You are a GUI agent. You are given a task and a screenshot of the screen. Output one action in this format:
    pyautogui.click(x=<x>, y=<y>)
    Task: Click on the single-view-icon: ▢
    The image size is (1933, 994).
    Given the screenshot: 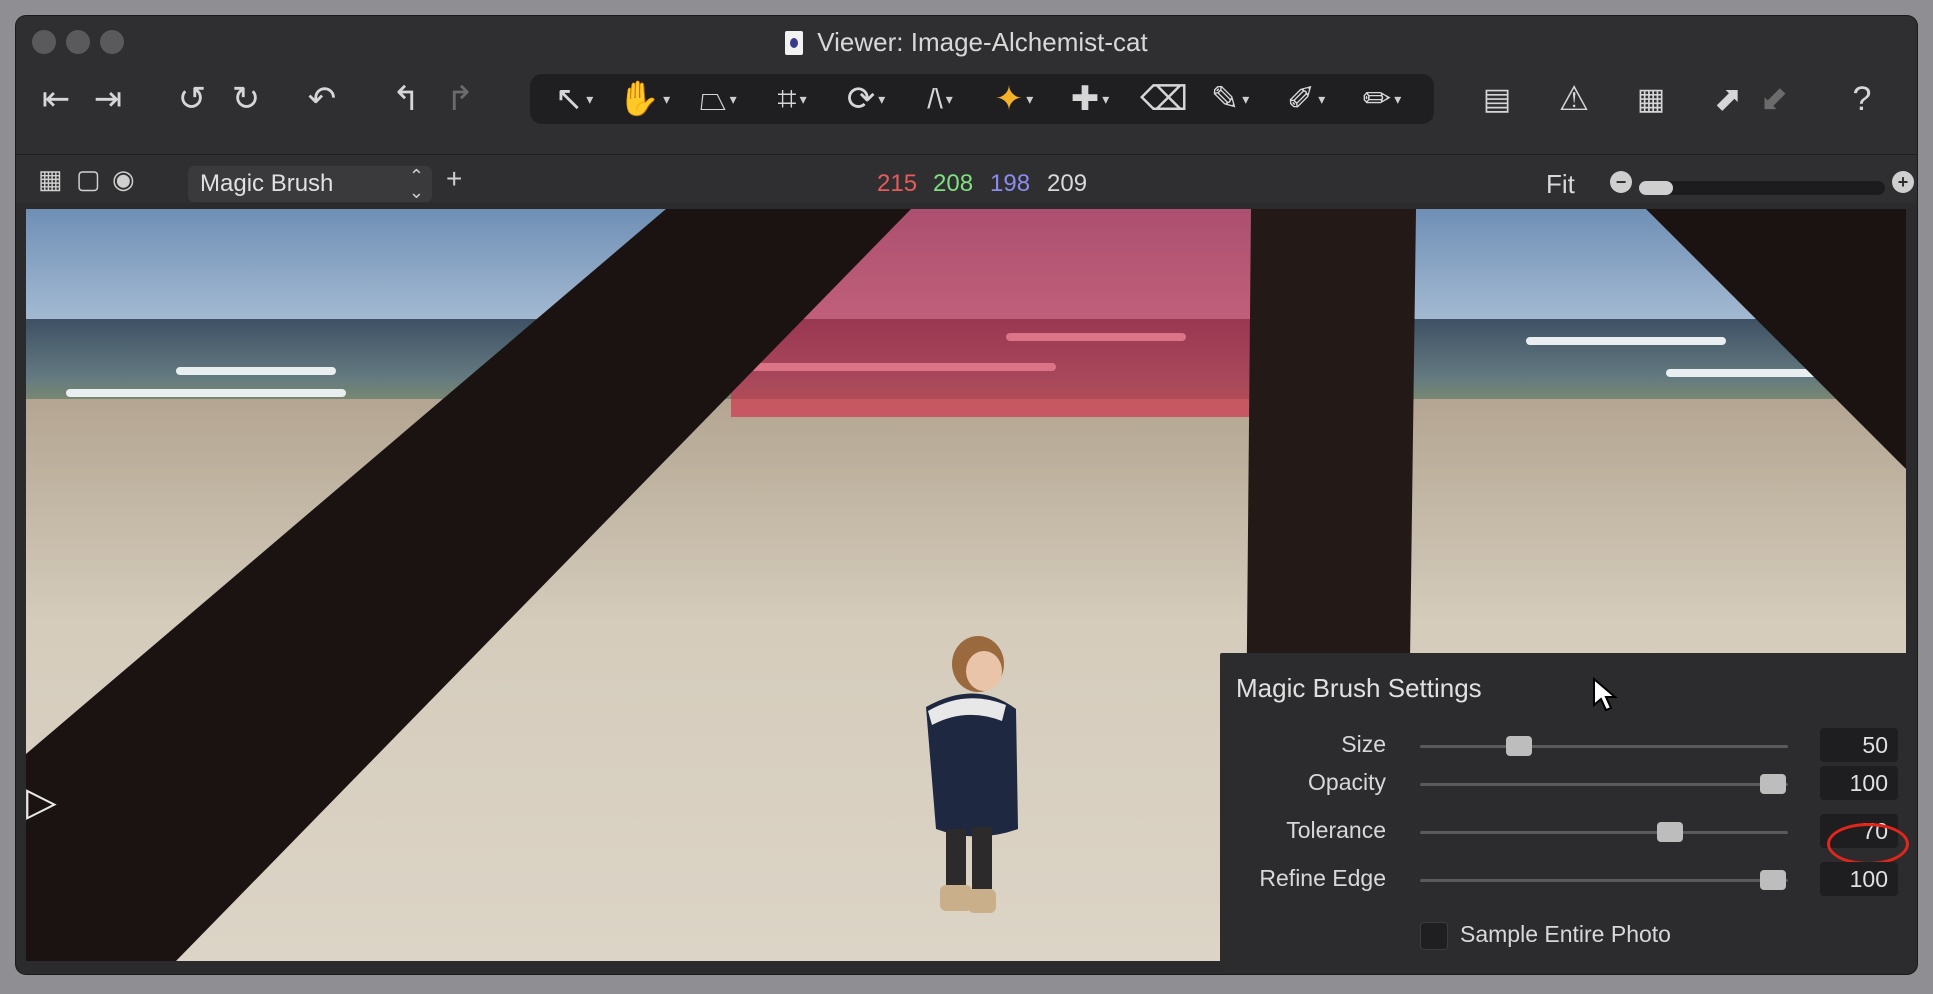 What is the action you would take?
    pyautogui.click(x=88, y=179)
    